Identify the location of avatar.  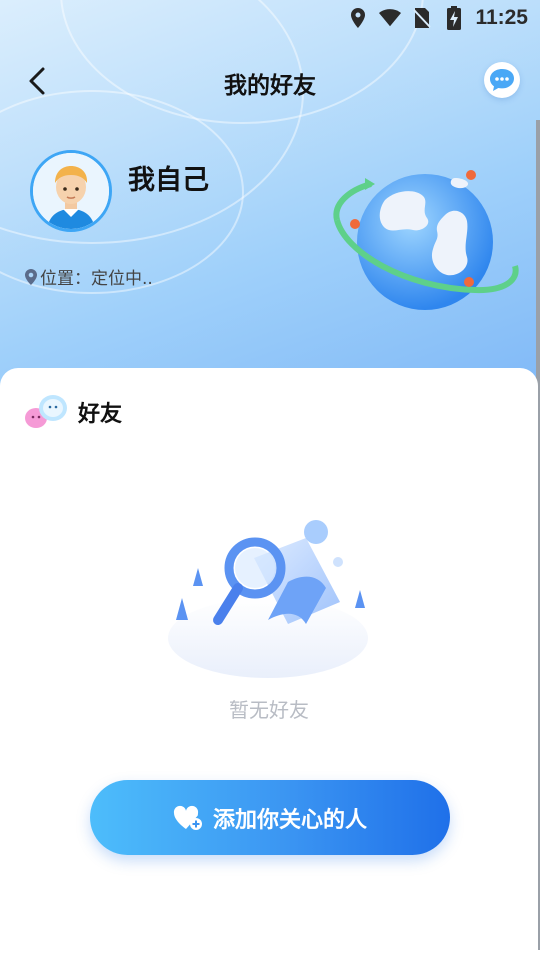
(71, 191).